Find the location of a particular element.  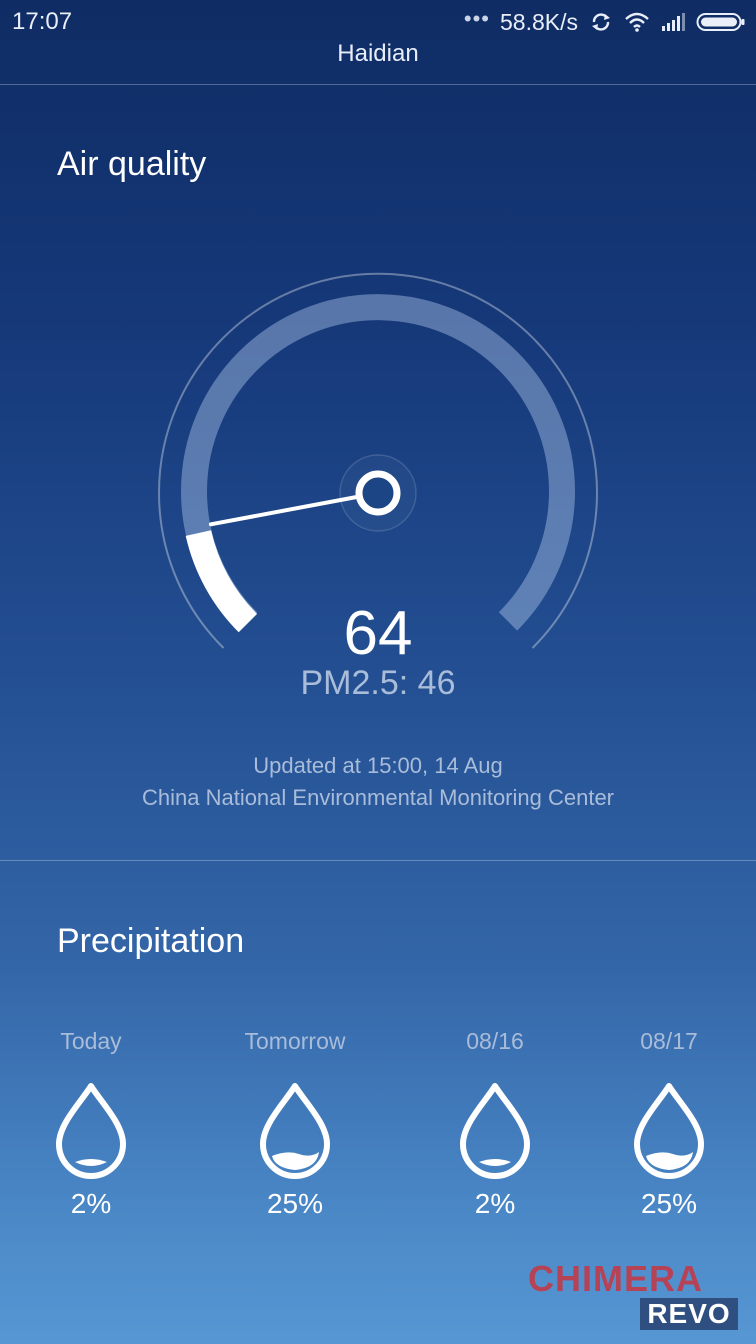

precip-day-label: 08/16 is located at coordinates (495, 1041).